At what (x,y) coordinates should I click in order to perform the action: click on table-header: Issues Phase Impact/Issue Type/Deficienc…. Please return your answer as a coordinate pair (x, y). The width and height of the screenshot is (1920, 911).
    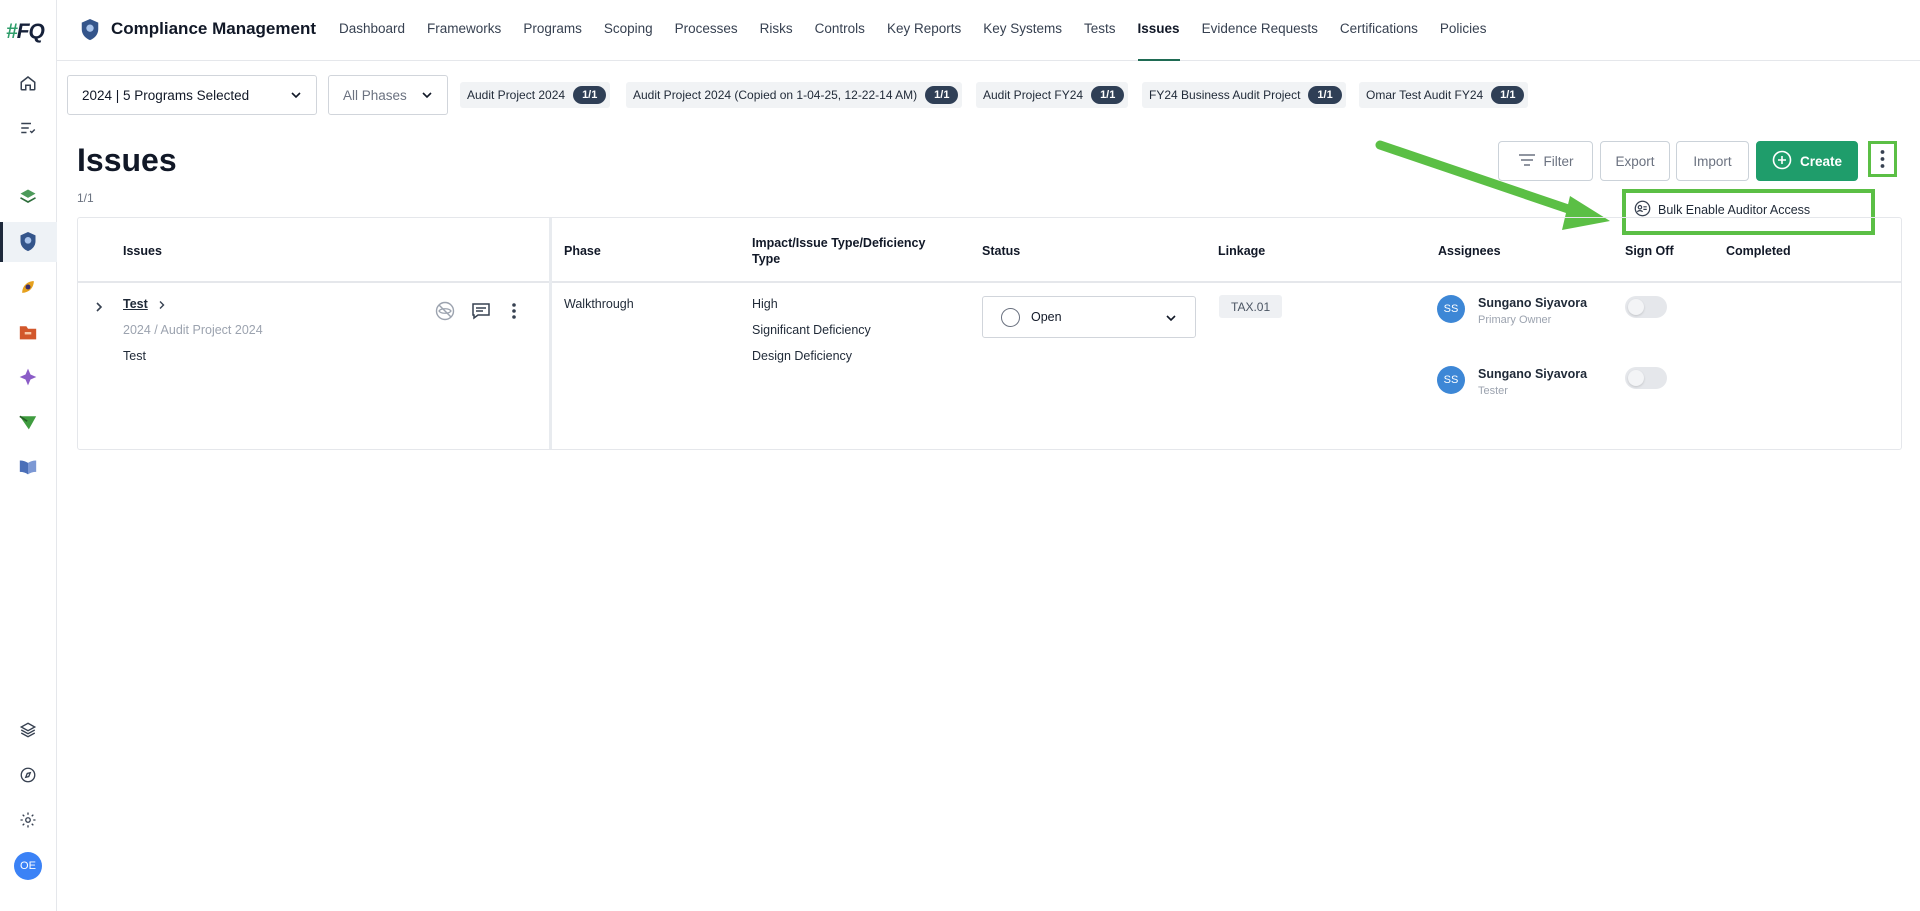
    Looking at the image, I should click on (989, 250).